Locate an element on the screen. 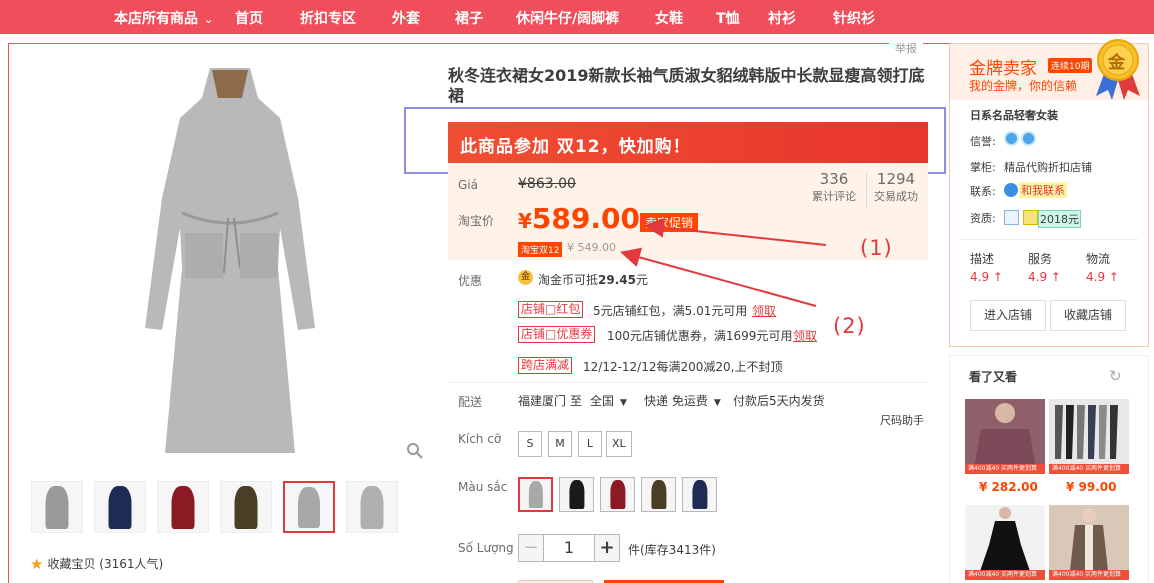 The height and width of the screenshot is (583, 1154). star-icon: ★ is located at coordinates (37, 564).